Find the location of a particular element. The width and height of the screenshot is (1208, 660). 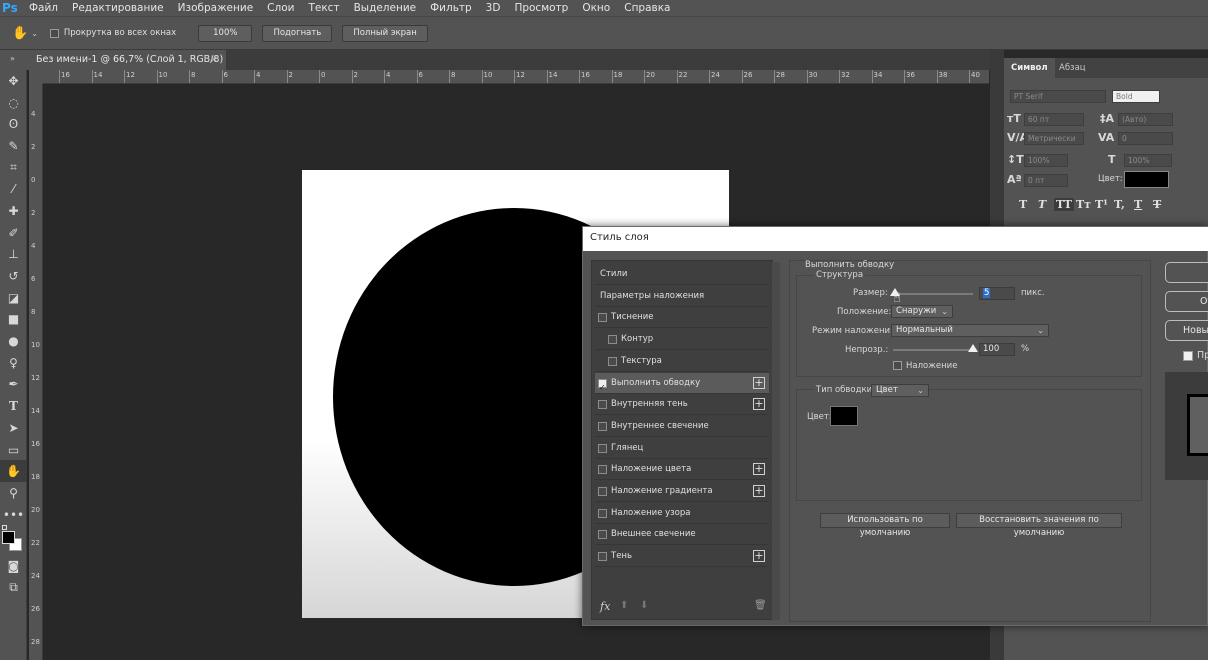

move-up-icon: ⬆ is located at coordinates (624, 605).